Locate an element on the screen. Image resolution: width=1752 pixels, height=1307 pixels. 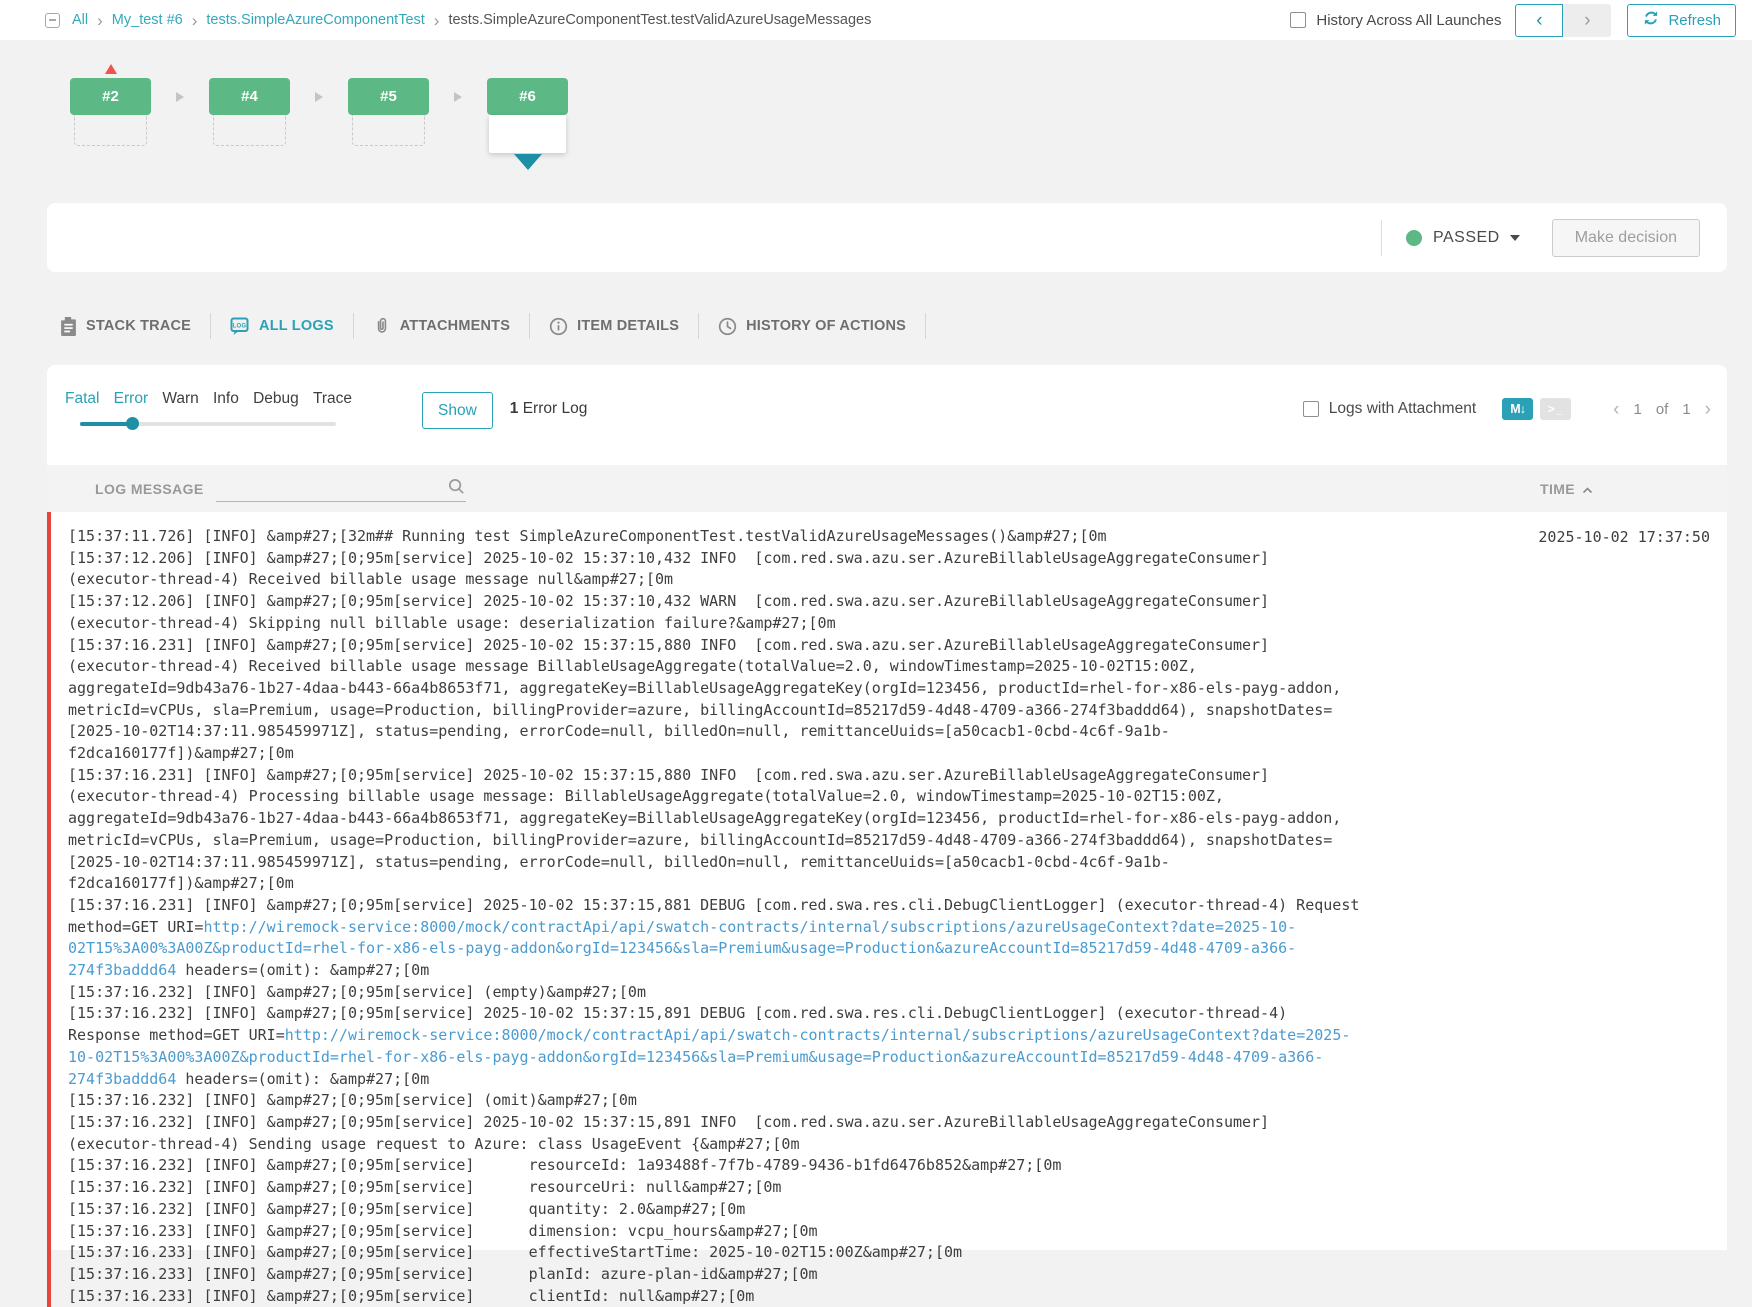
history-badge-4: #4 is located at coordinates (249, 96).